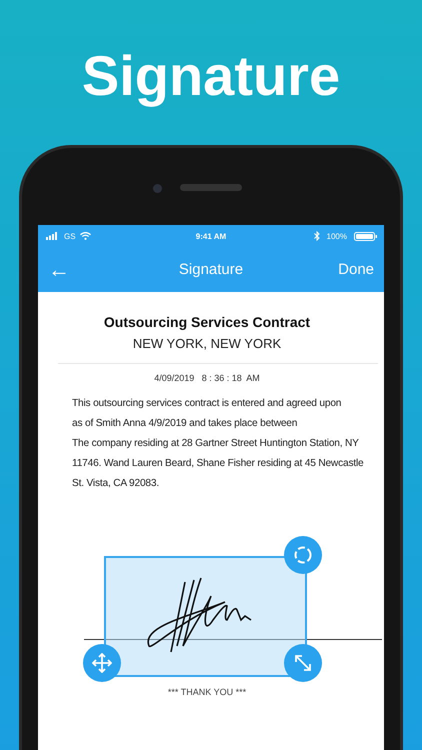 Image resolution: width=422 pixels, height=750 pixels. Describe the element at coordinates (157, 188) in the screenshot. I see `camera-icon` at that location.